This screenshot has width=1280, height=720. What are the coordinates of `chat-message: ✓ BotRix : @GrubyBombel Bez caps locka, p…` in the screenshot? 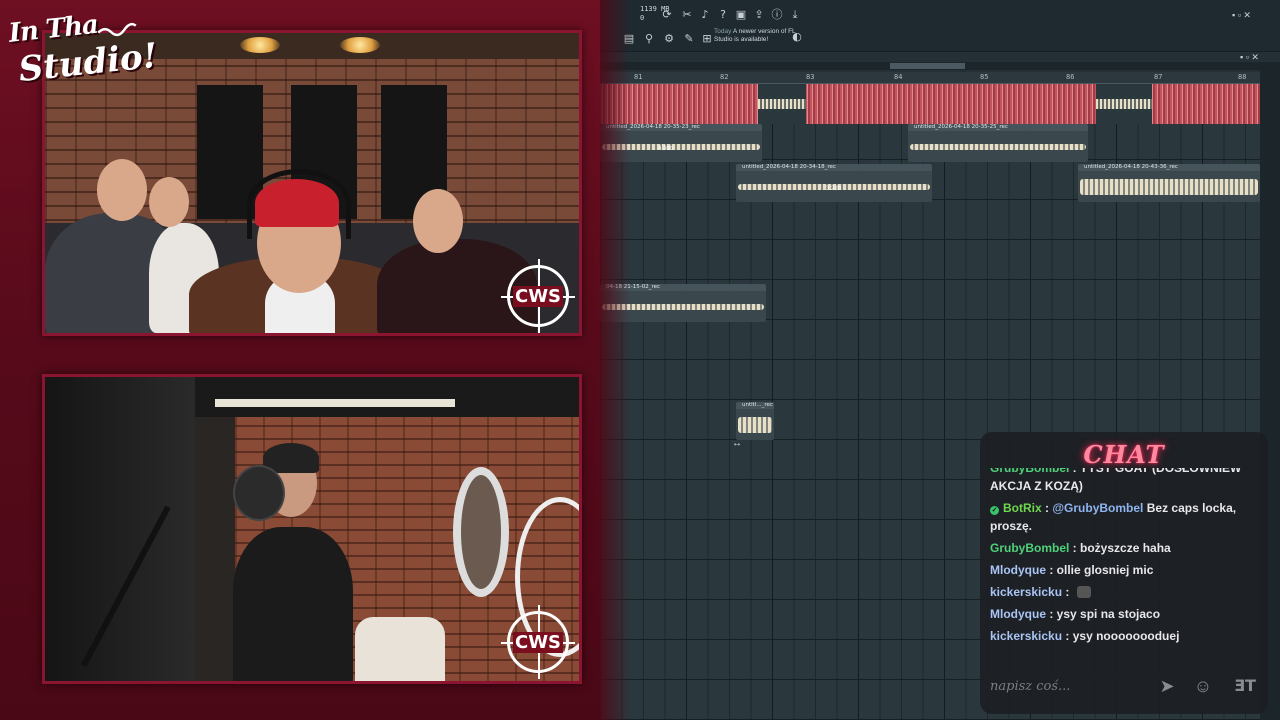 It's located at (1126, 517).